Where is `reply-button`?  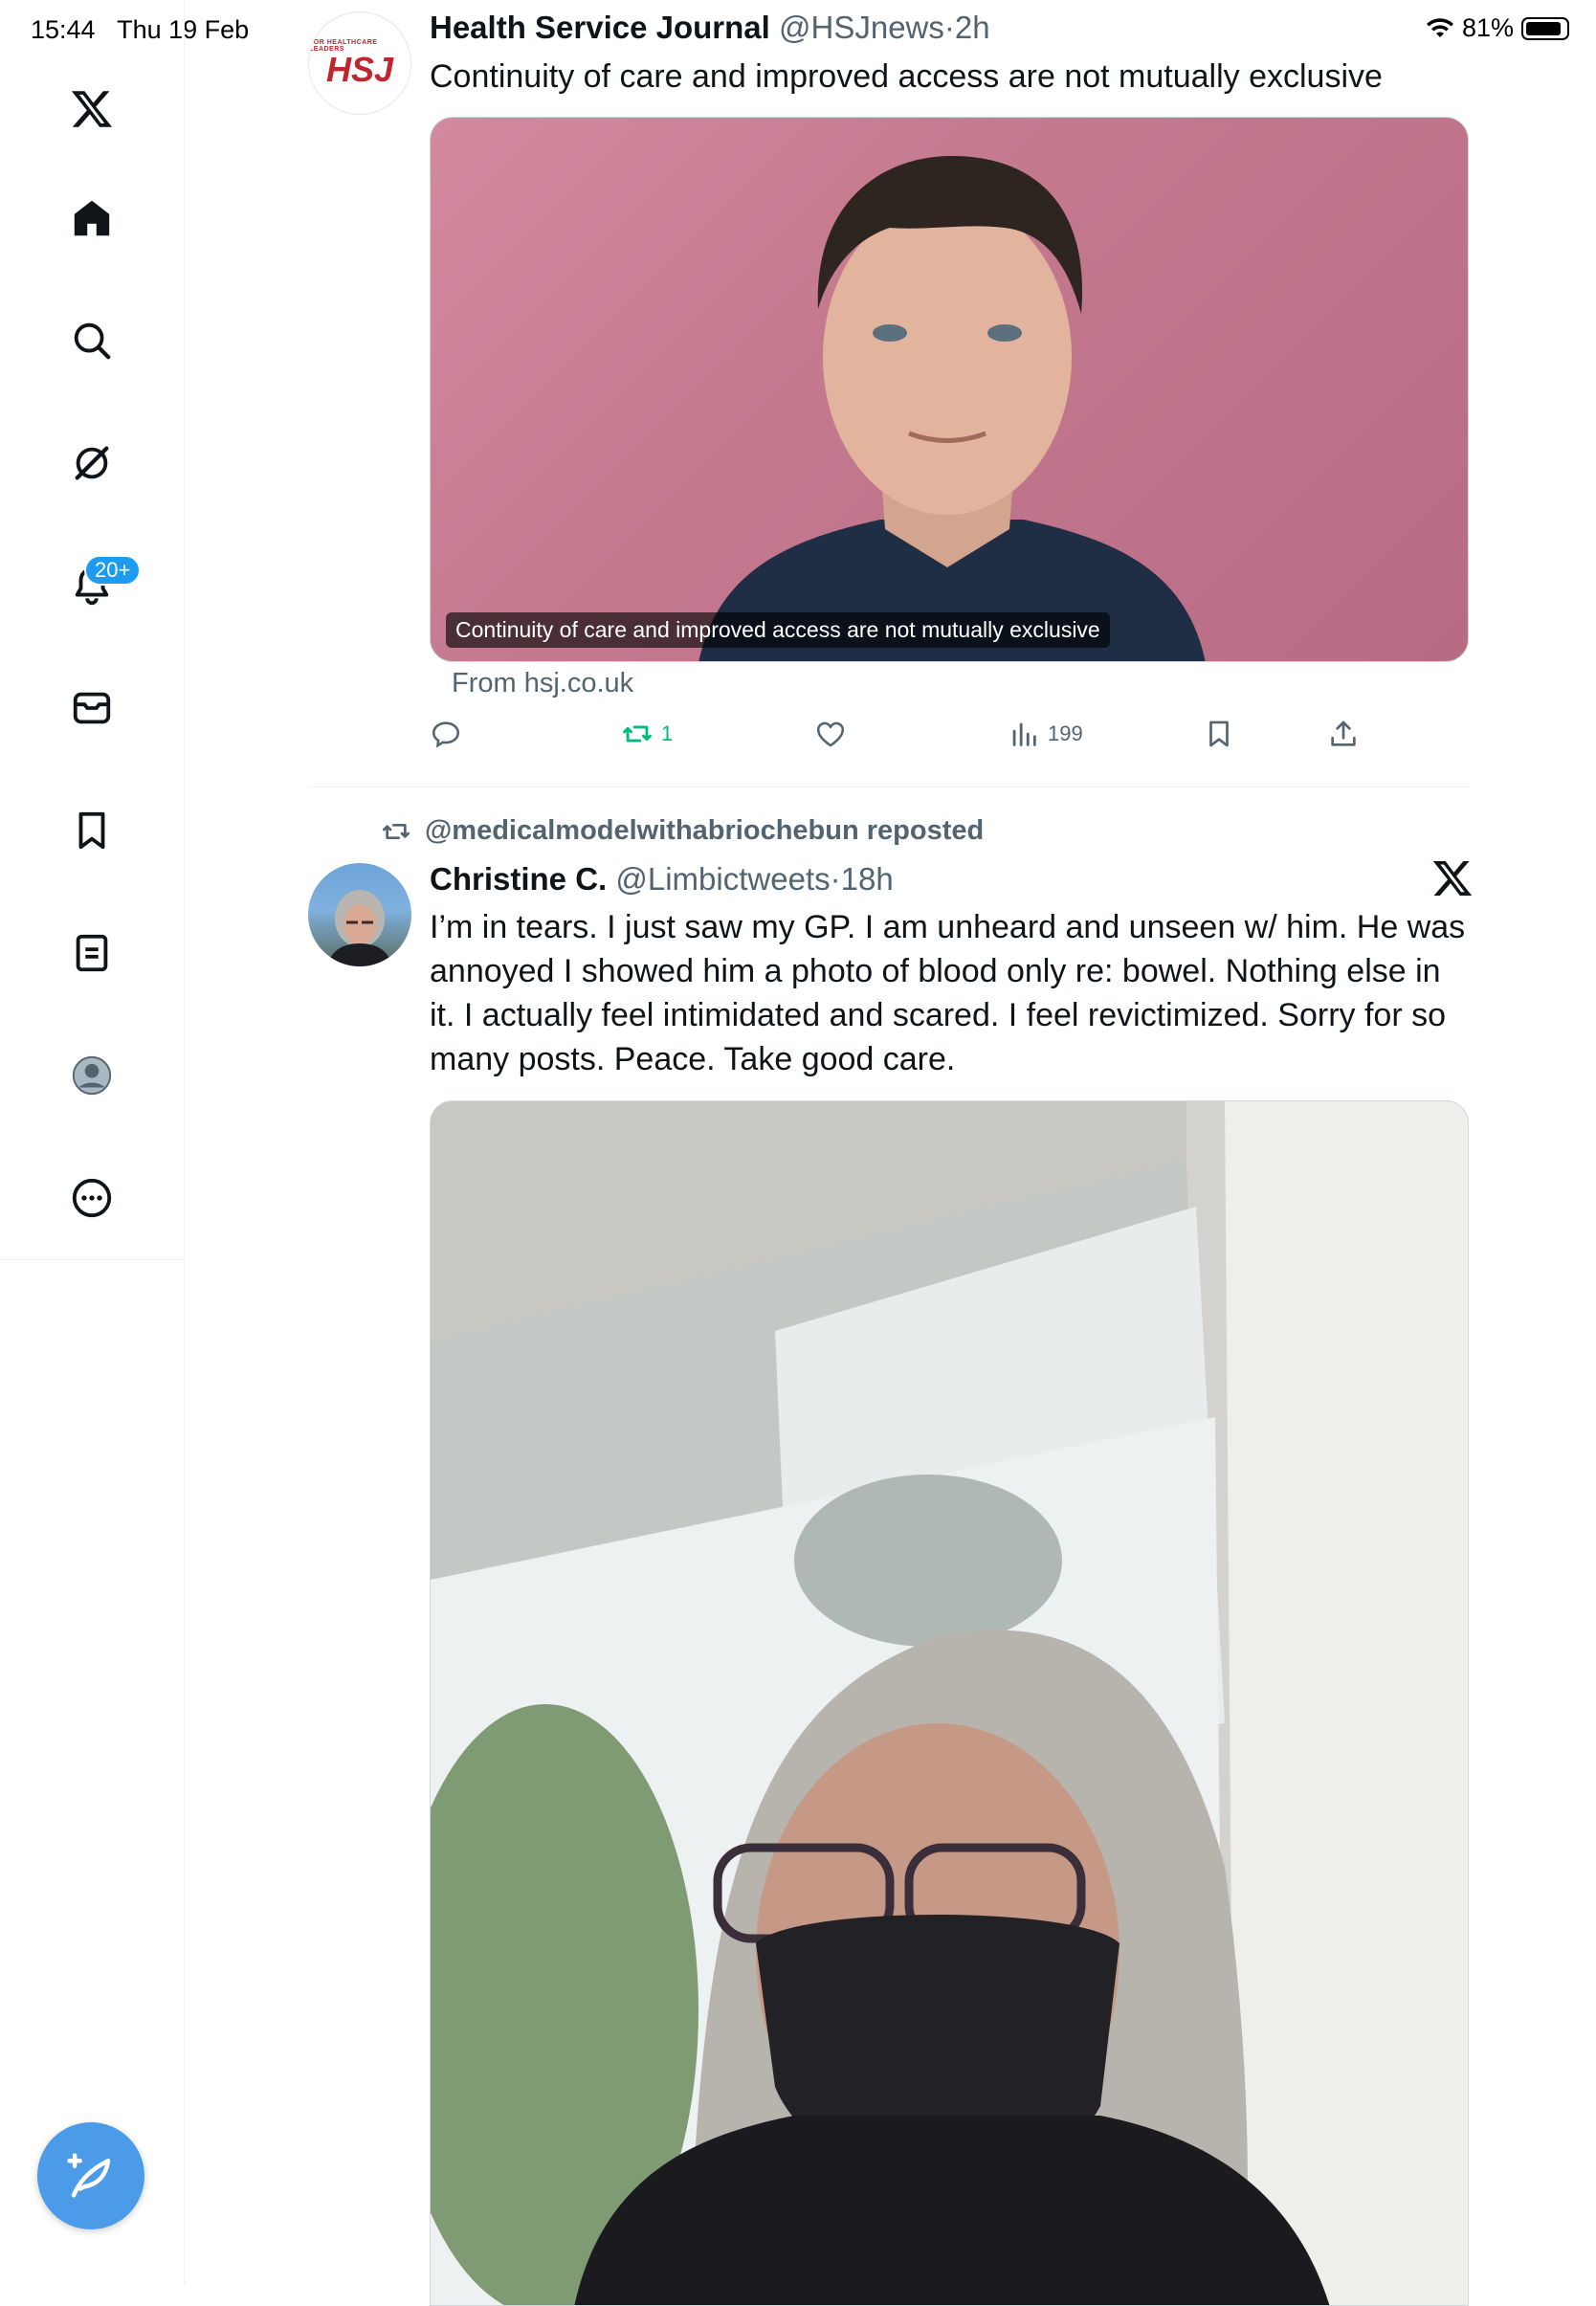 reply-button is located at coordinates (446, 734).